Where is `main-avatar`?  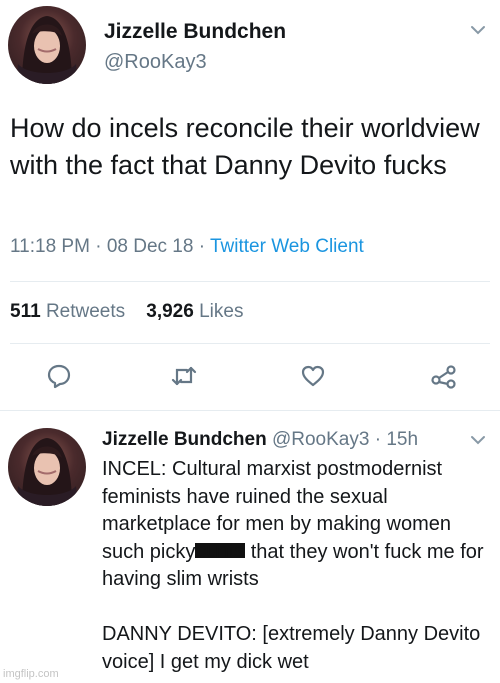 main-avatar is located at coordinates (47, 45).